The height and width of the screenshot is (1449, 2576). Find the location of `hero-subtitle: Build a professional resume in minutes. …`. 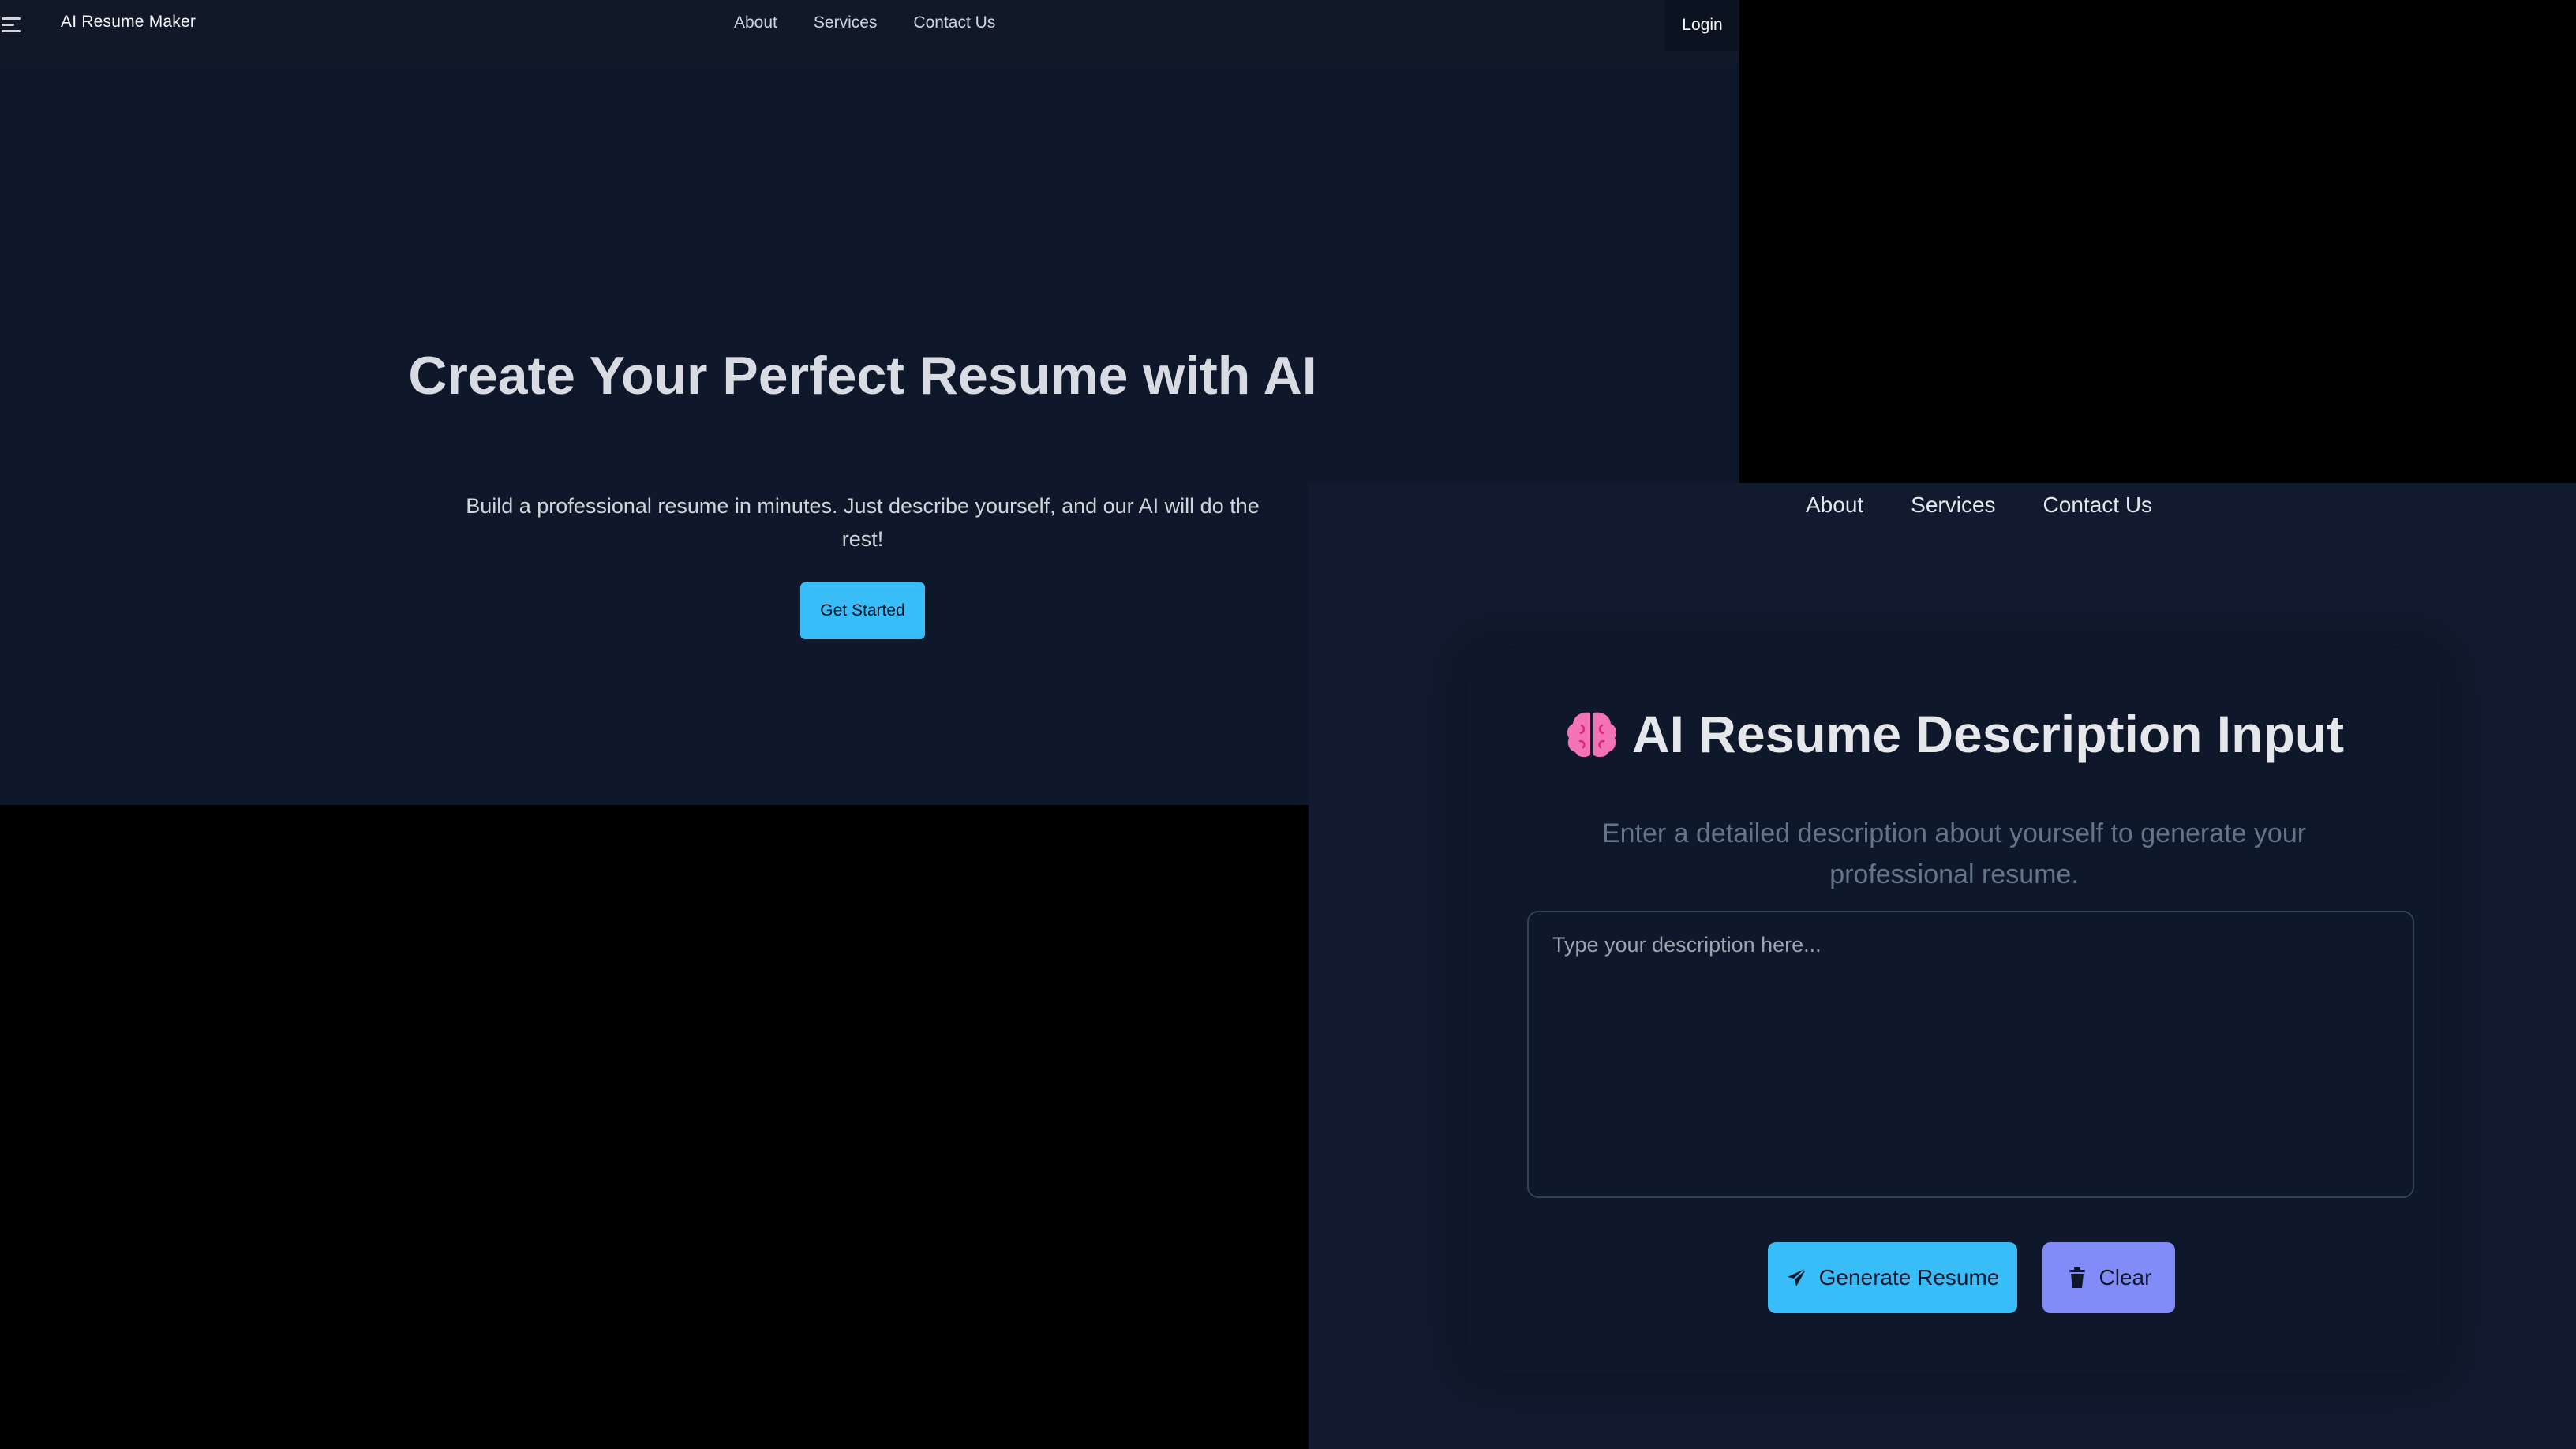

hero-subtitle: Build a professional resume in minutes. … is located at coordinates (863, 522).